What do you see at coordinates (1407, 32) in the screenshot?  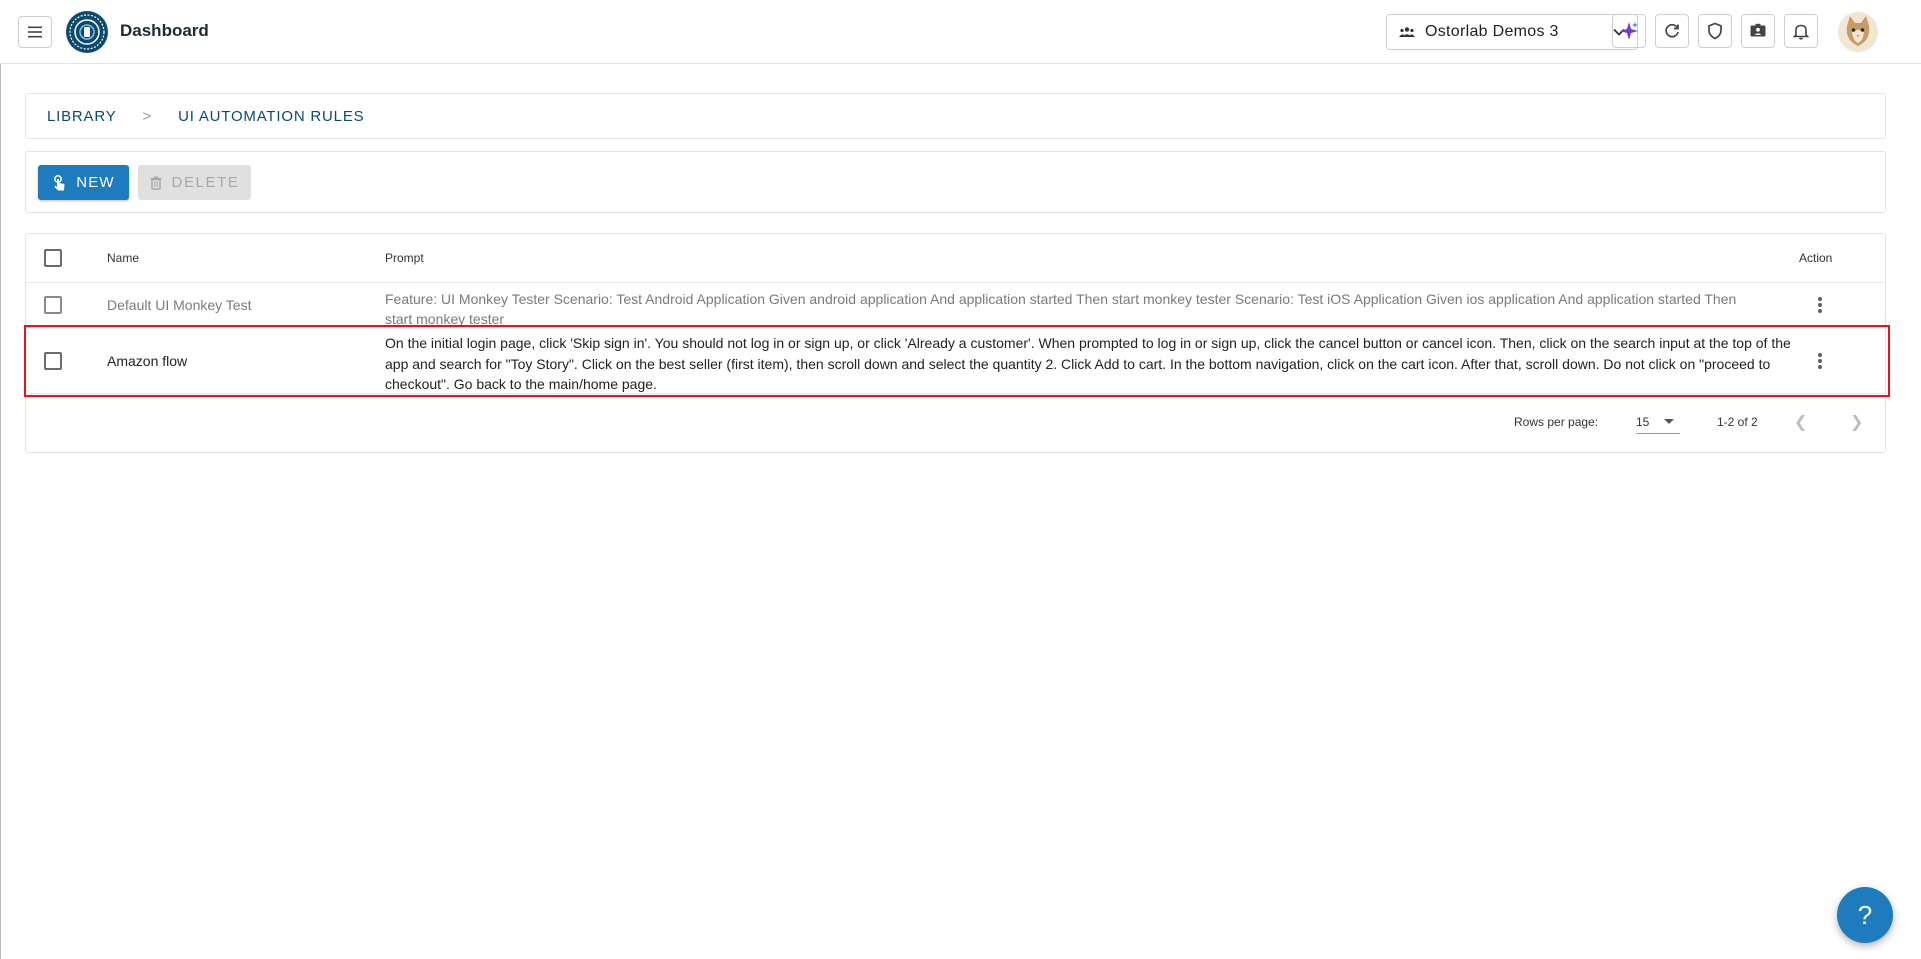 I see `team-icon` at bounding box center [1407, 32].